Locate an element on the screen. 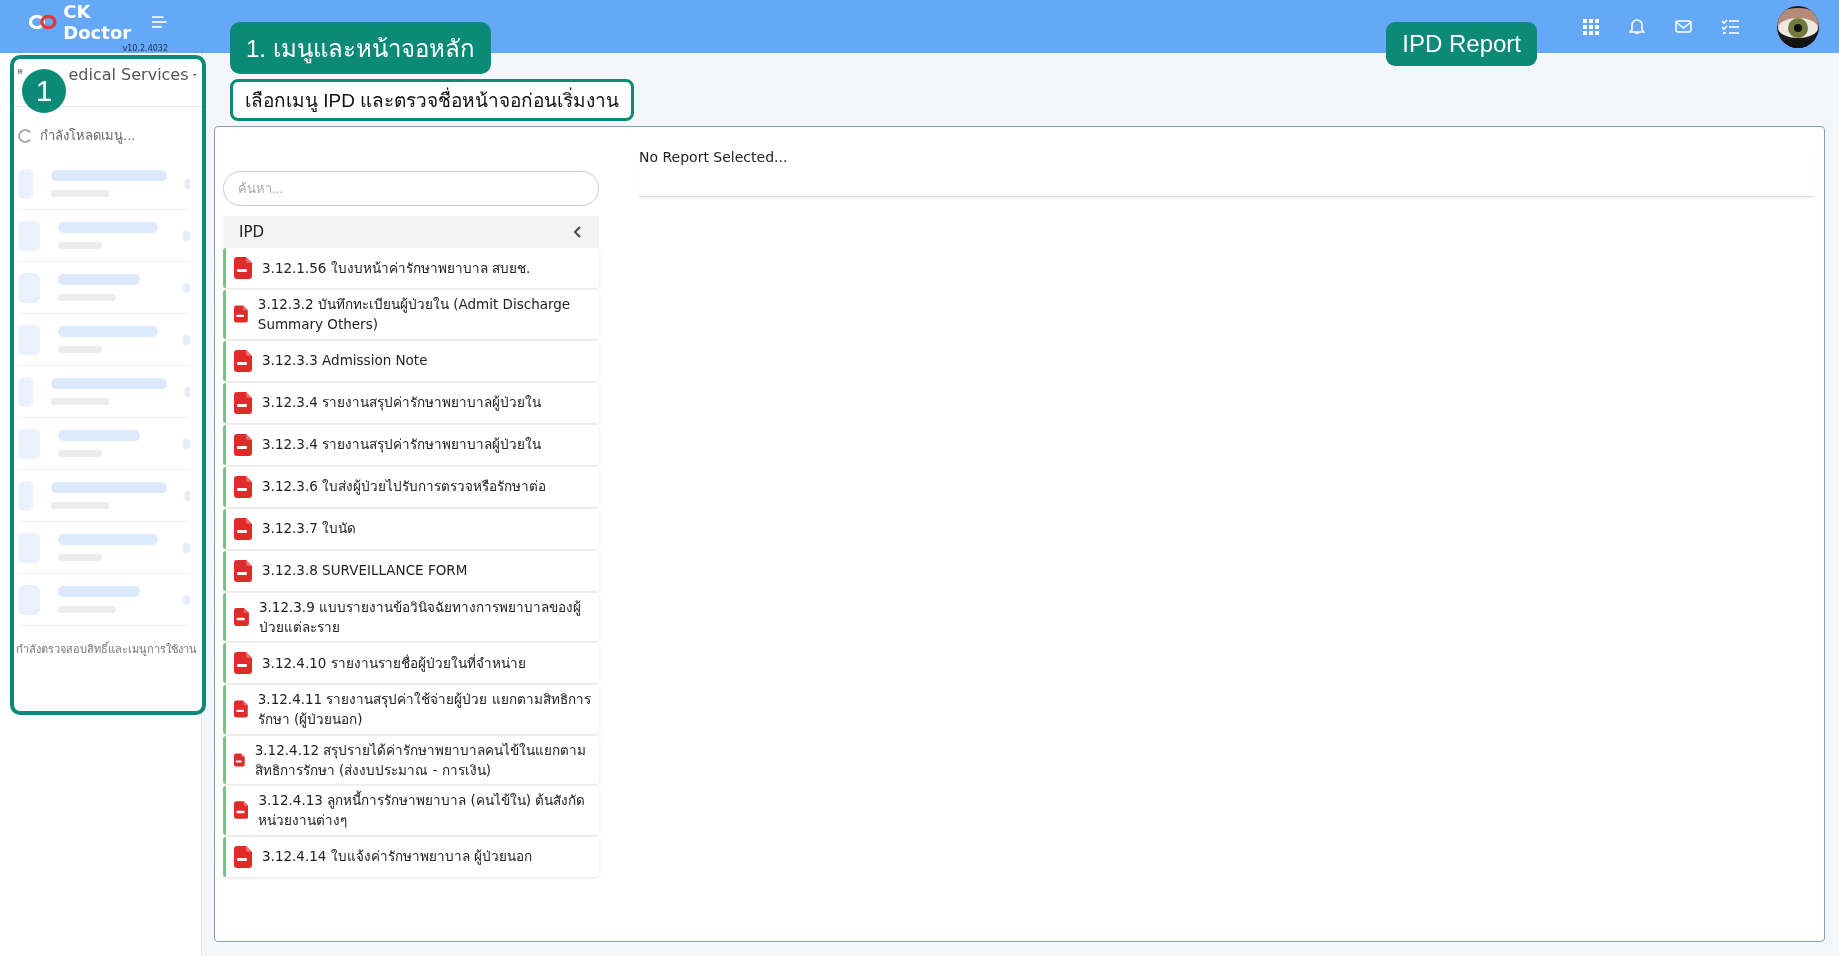  report-item: 3.12.3.7 ใบนัด is located at coordinates (411, 528).